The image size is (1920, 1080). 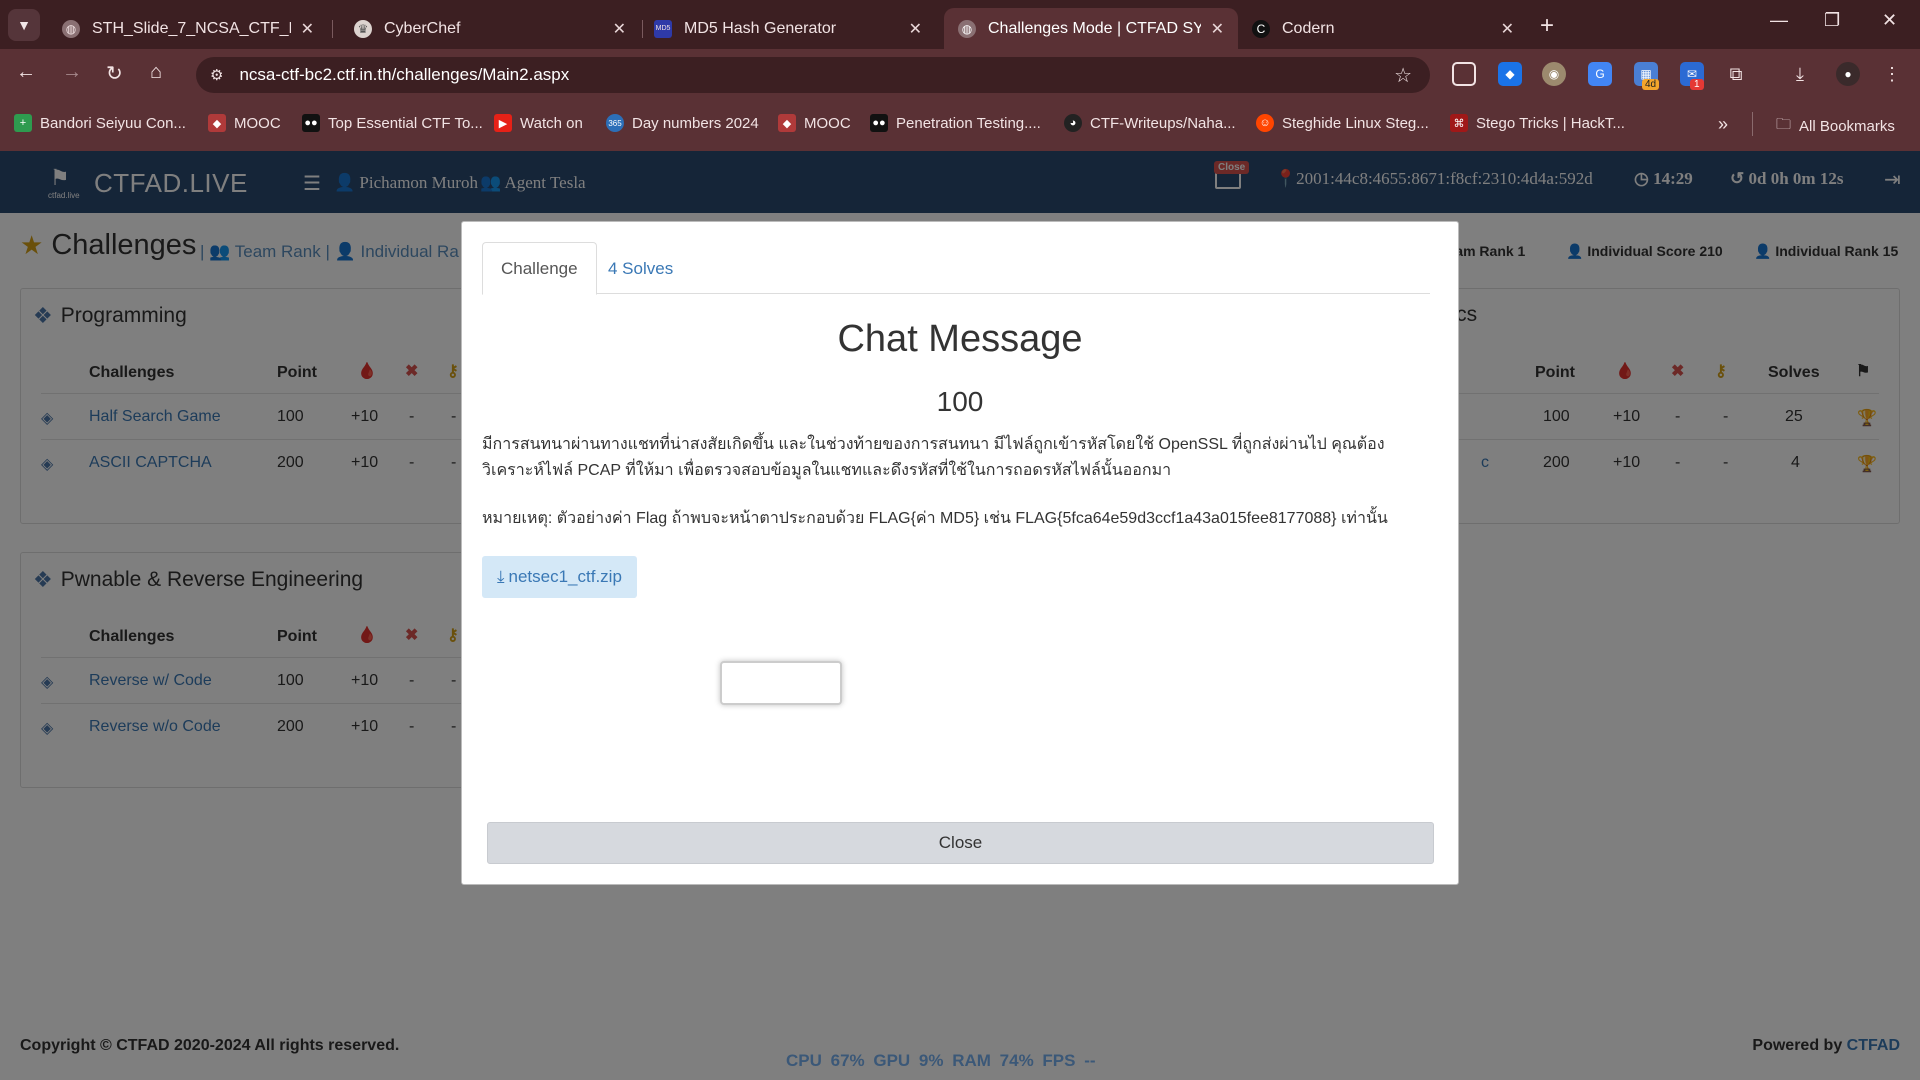 I want to click on tab-search-button: ▼, so click(x=24, y=25).